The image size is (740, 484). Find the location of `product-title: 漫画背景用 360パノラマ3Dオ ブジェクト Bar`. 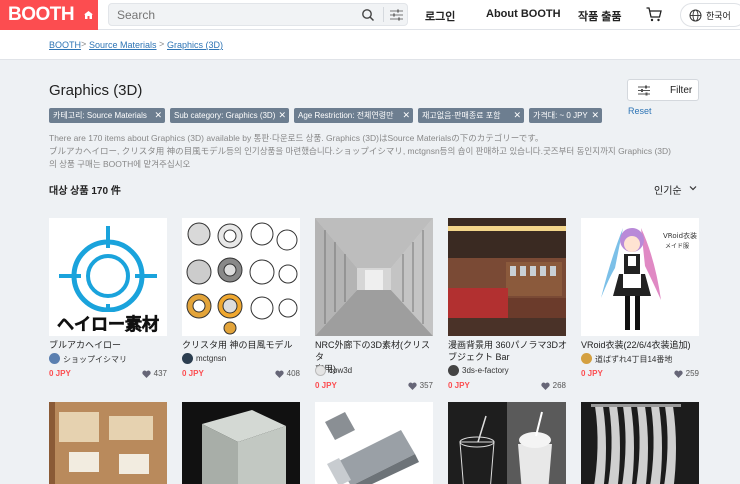

product-title: 漫画背景用 360パノラマ3Dオ ブジェクト Bar is located at coordinates (508, 351).